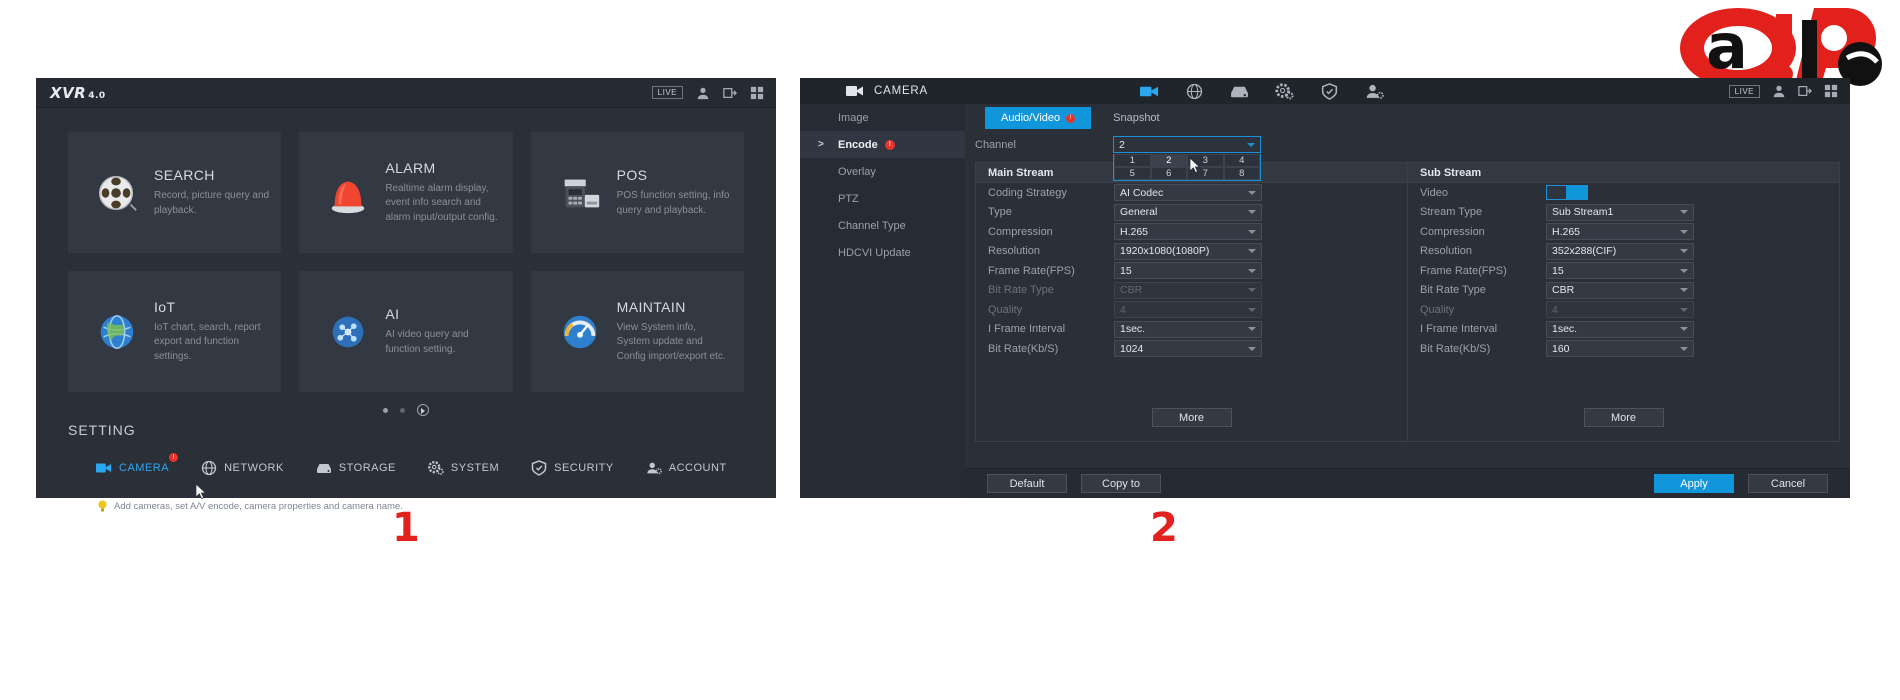 The width and height of the screenshot is (1900, 700). I want to click on home-card-ai-text: AI AI video query and function setting., so click(442, 331).